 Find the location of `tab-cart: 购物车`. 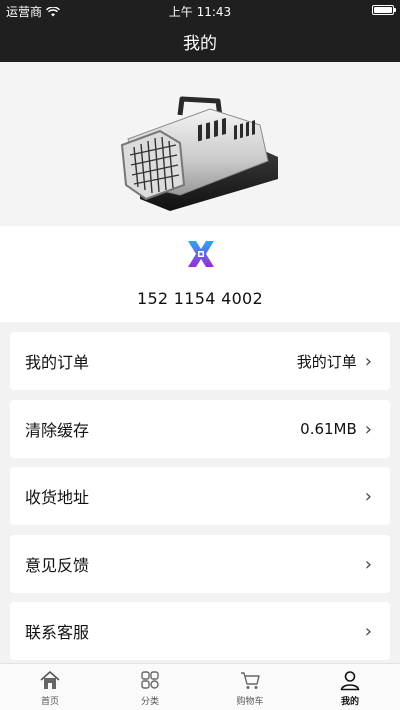

tab-cart: 购物车 is located at coordinates (250, 687).